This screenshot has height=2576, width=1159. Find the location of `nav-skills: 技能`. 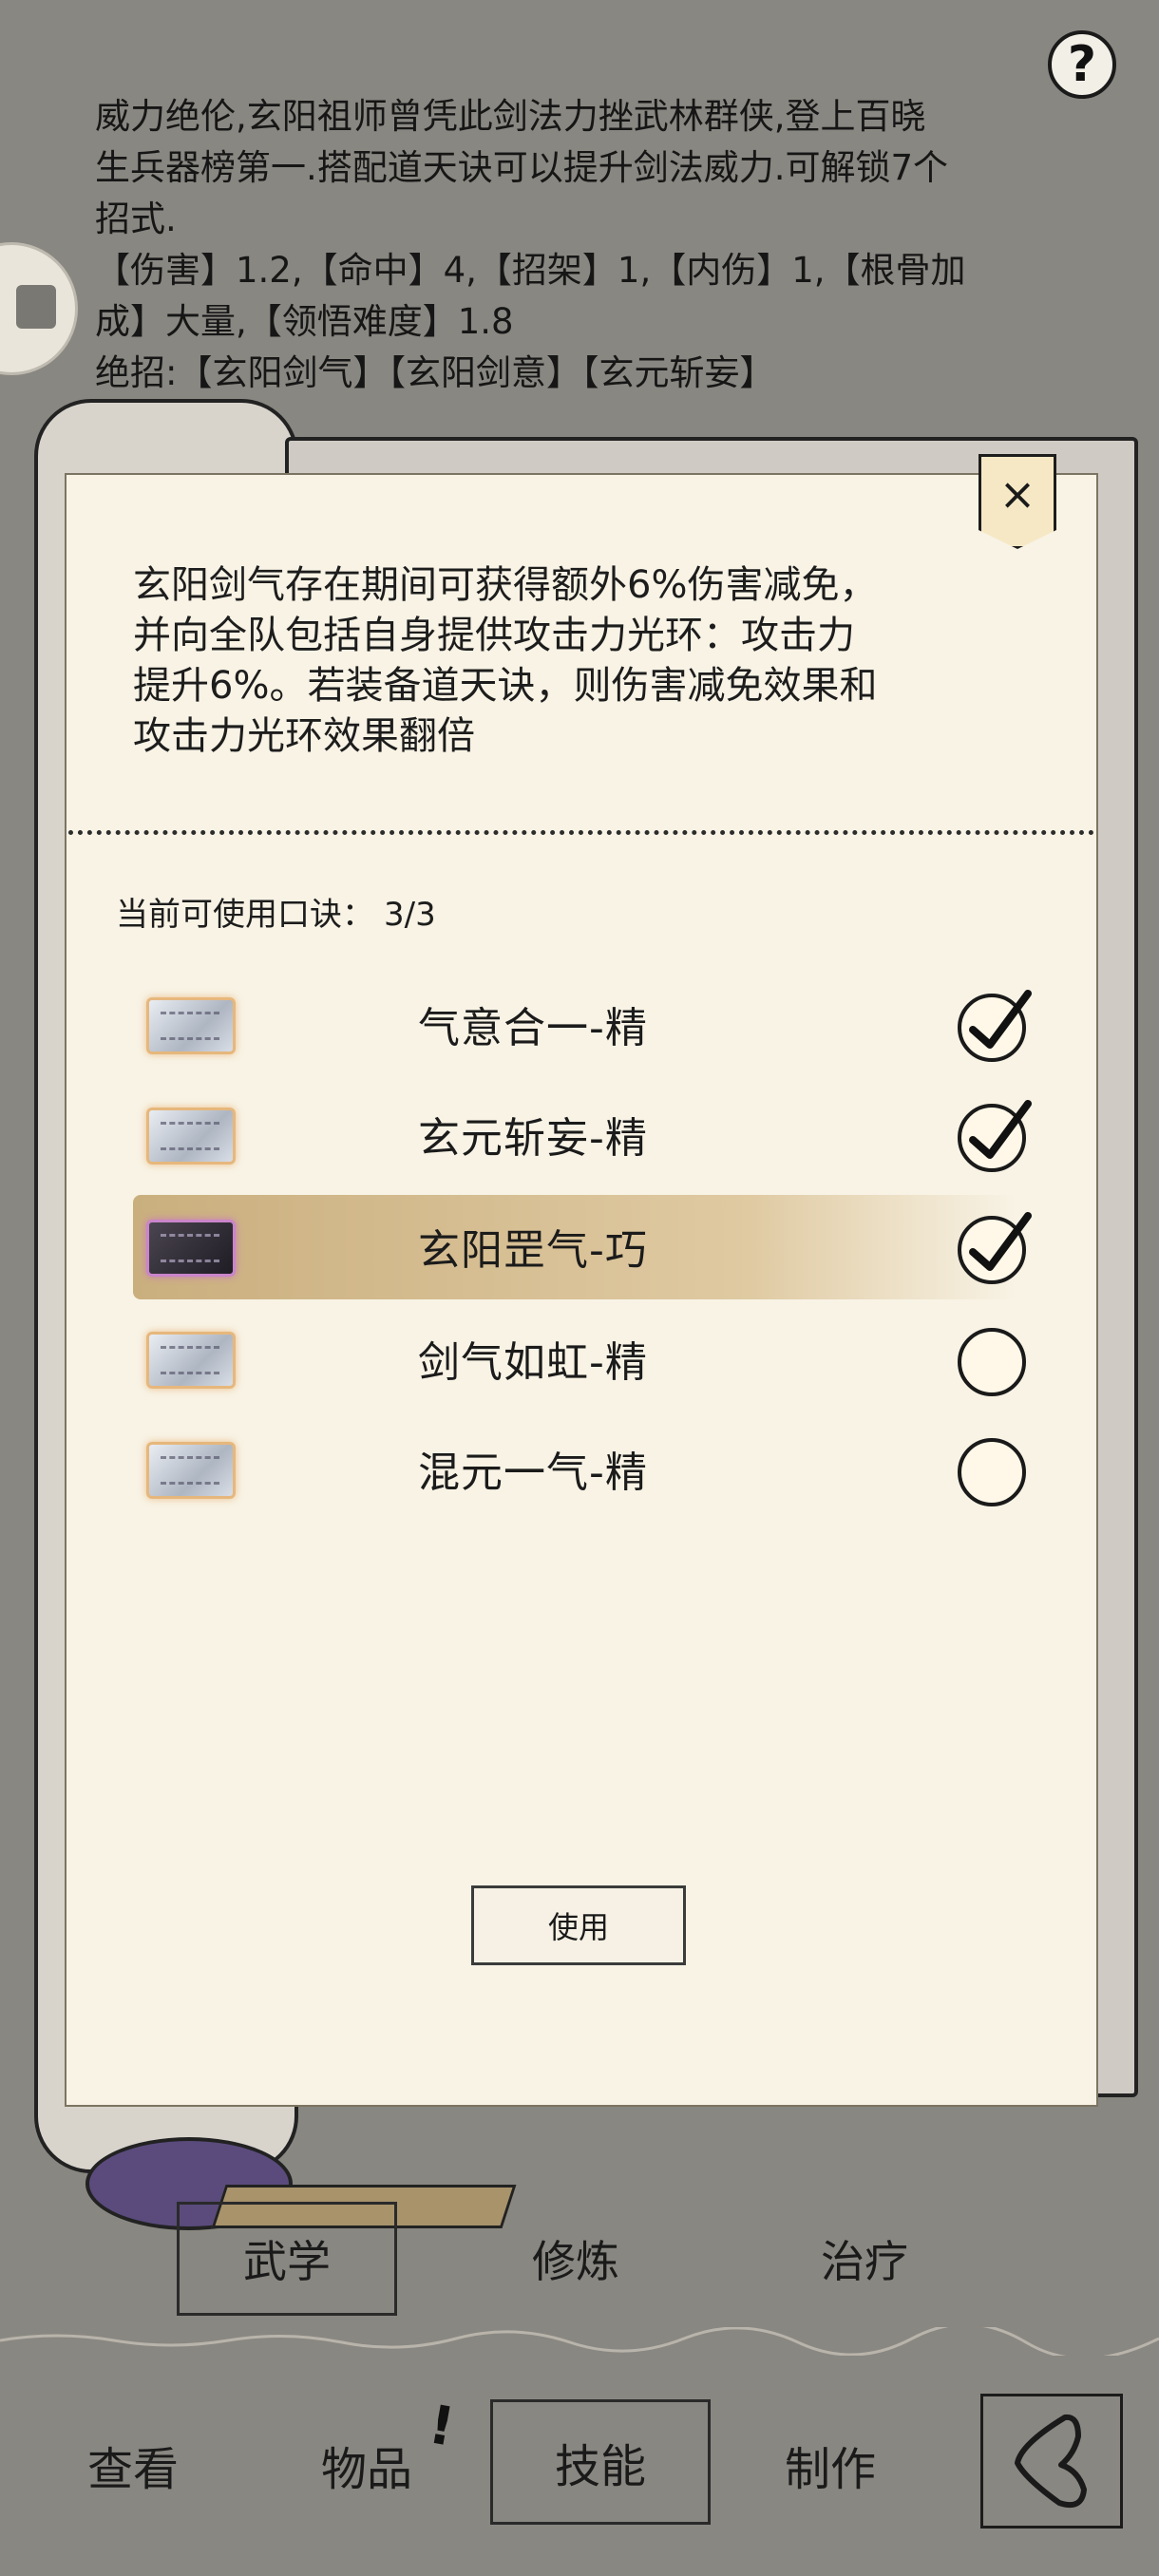

nav-skills: 技能 is located at coordinates (600, 2462).